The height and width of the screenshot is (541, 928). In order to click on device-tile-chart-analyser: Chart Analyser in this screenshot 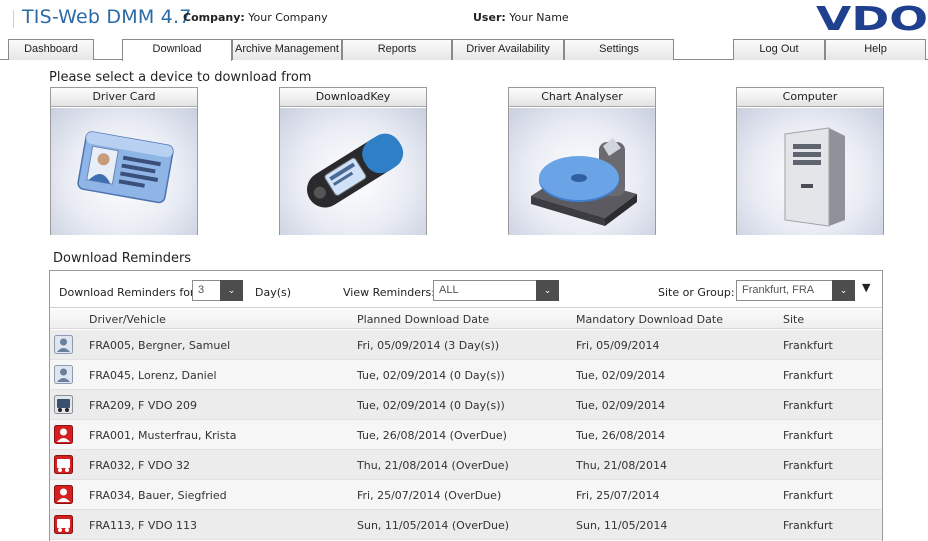, I will do `click(582, 161)`.